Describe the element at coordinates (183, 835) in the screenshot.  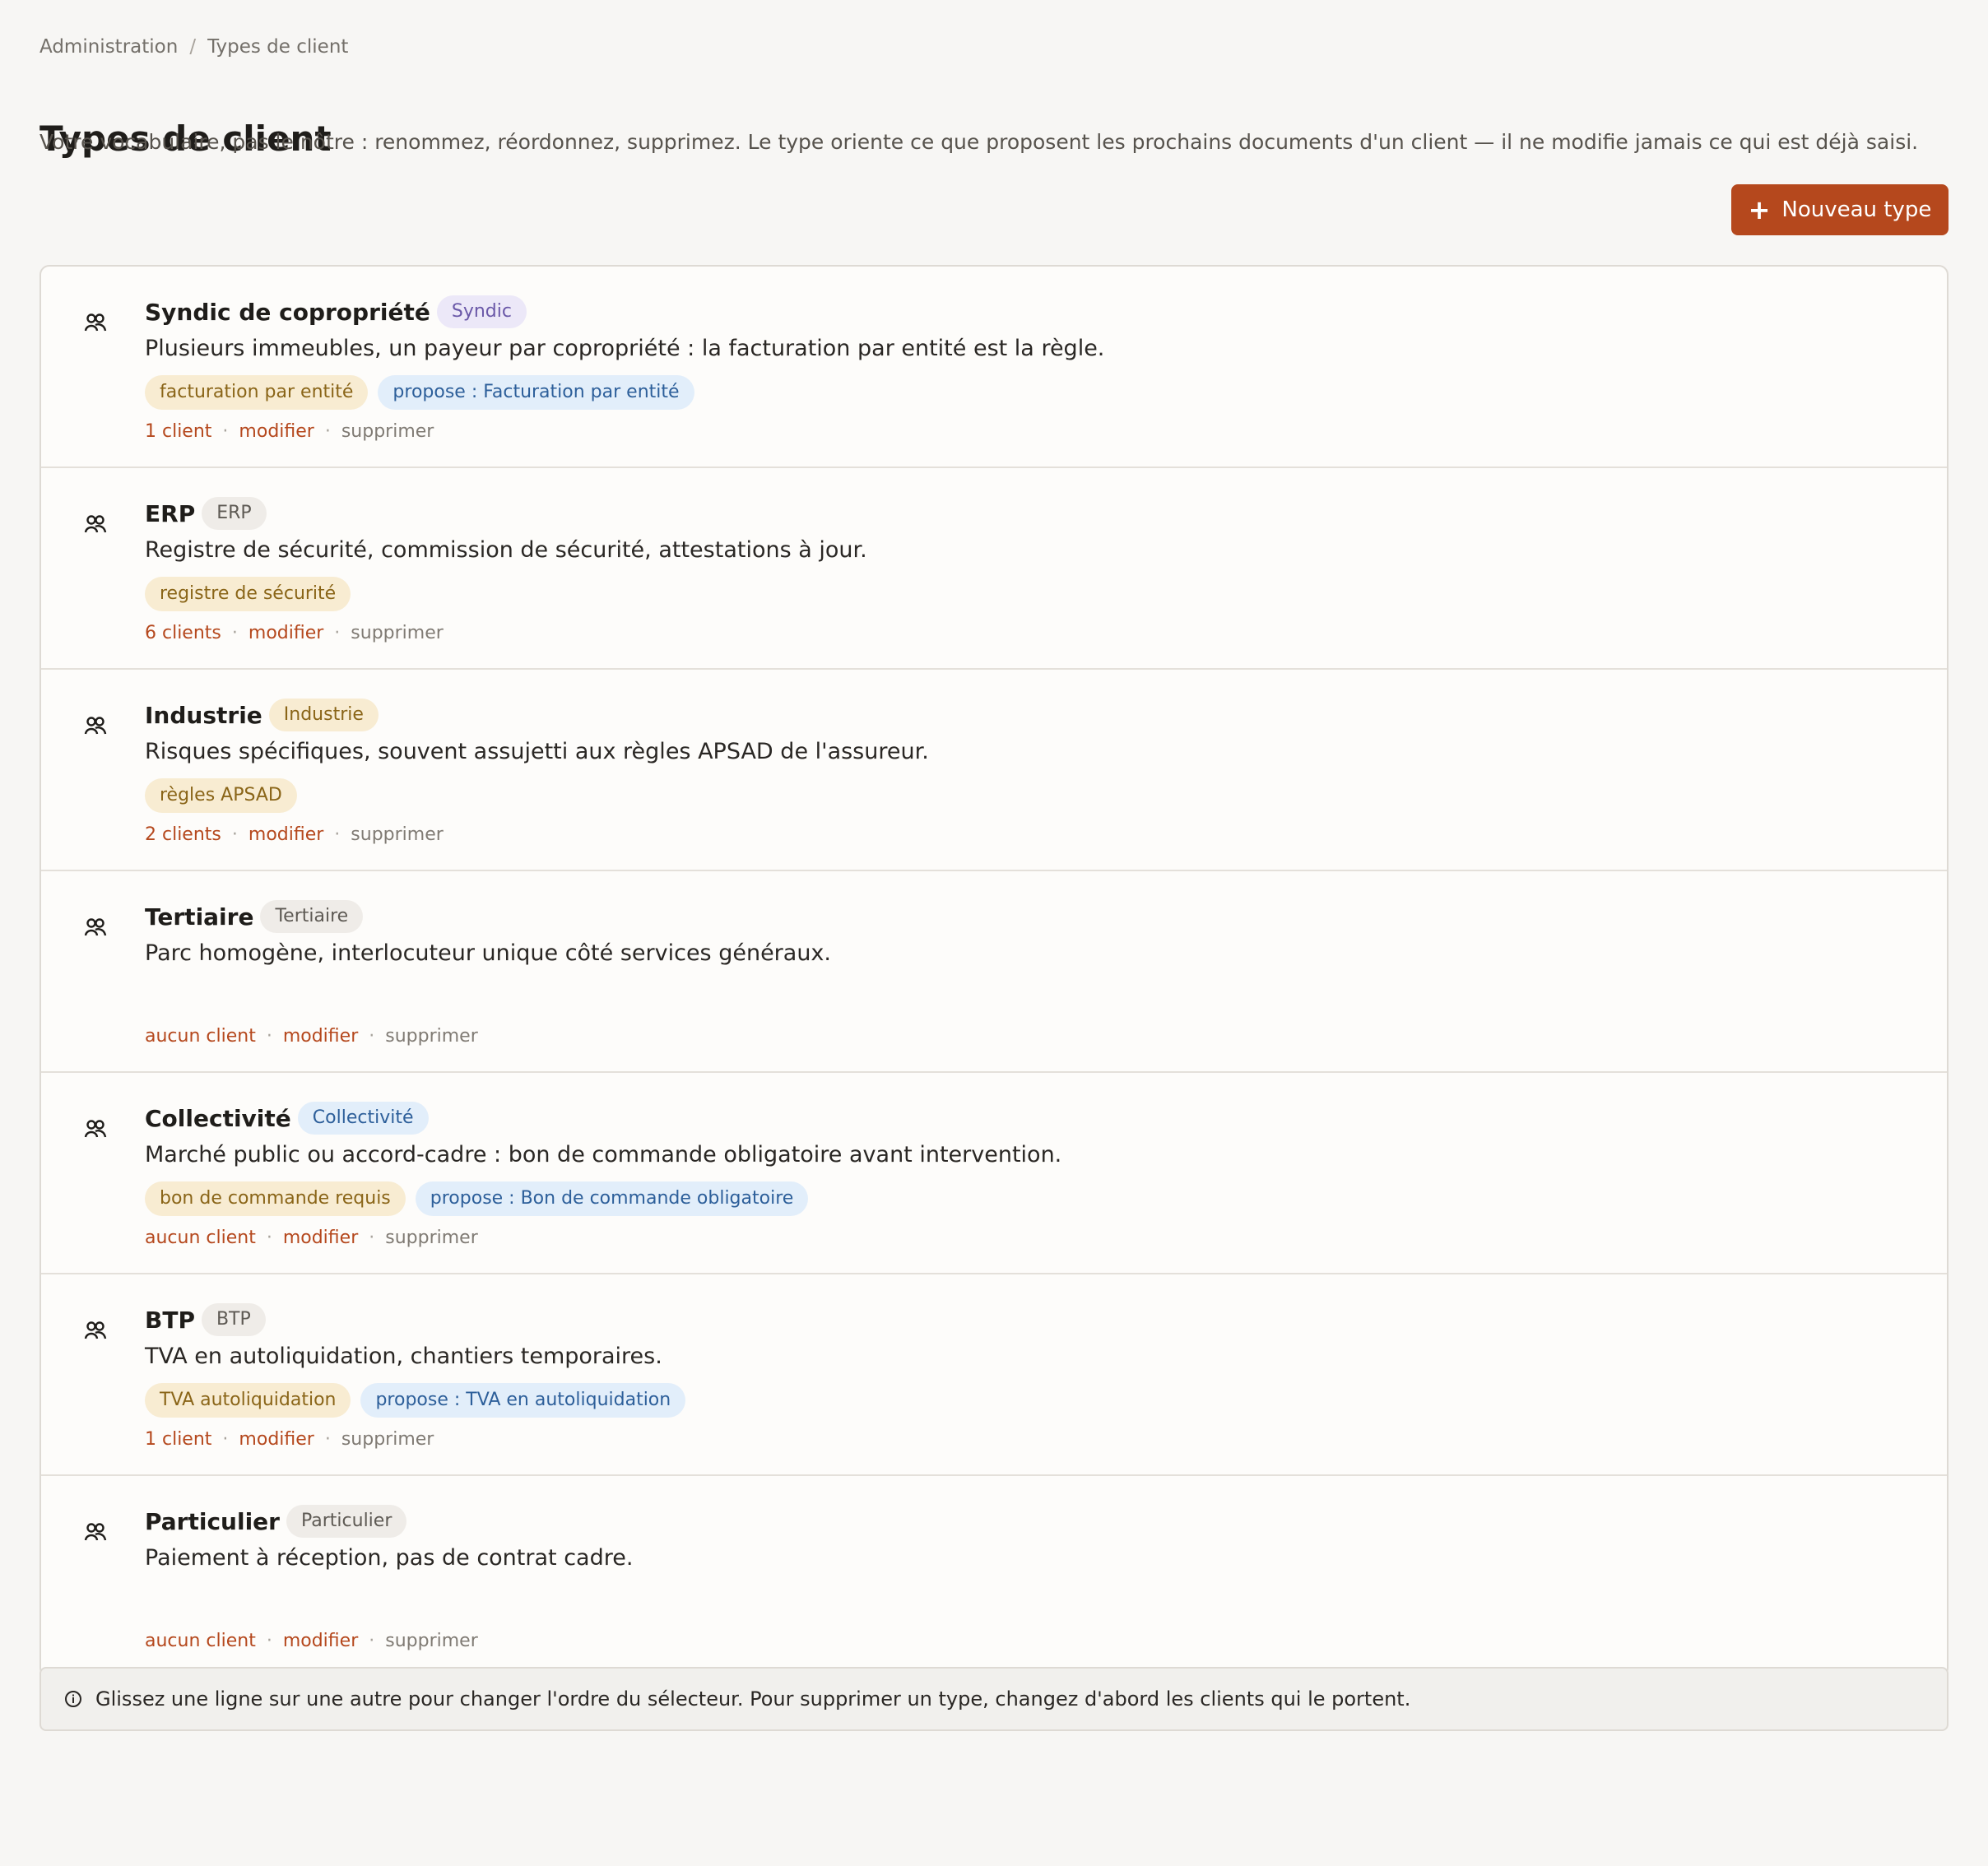
I see `client-count-link: 2 clients` at that location.